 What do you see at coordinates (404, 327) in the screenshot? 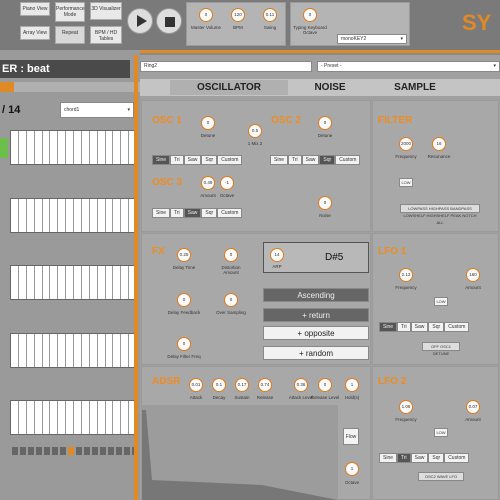
I see `lfo1-wave-tri: Tri` at bounding box center [404, 327].